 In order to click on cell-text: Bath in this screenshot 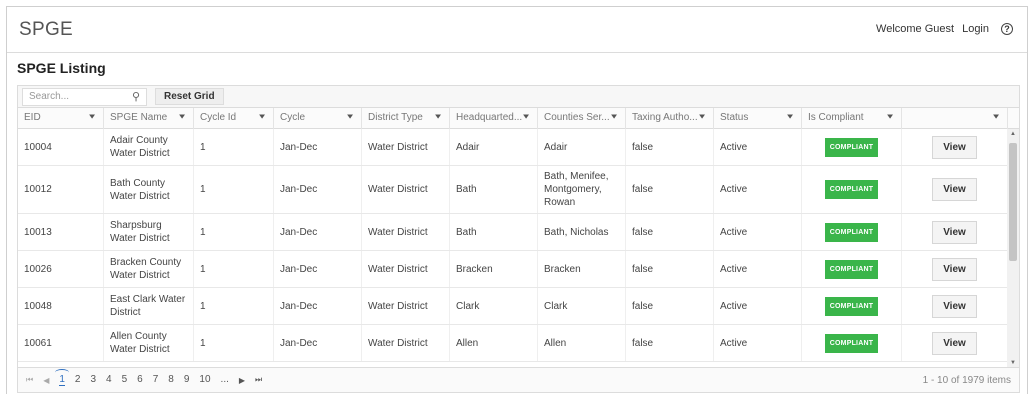, I will do `click(466, 189)`.